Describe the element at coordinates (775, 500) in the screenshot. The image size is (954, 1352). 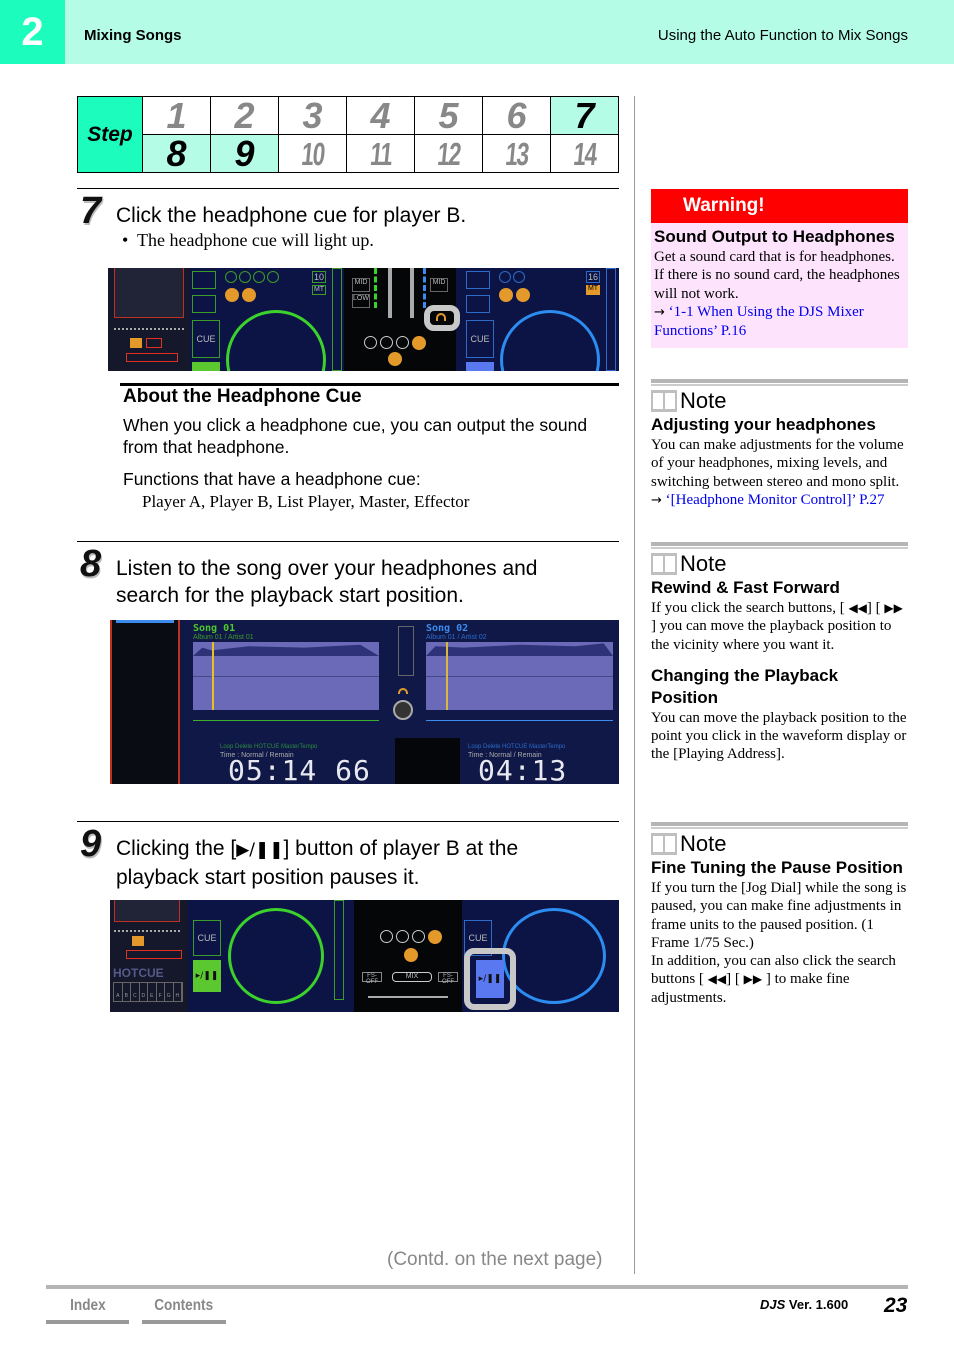
I see `note-link: ‘[Headphone Monitor Control]’ P.27` at that location.